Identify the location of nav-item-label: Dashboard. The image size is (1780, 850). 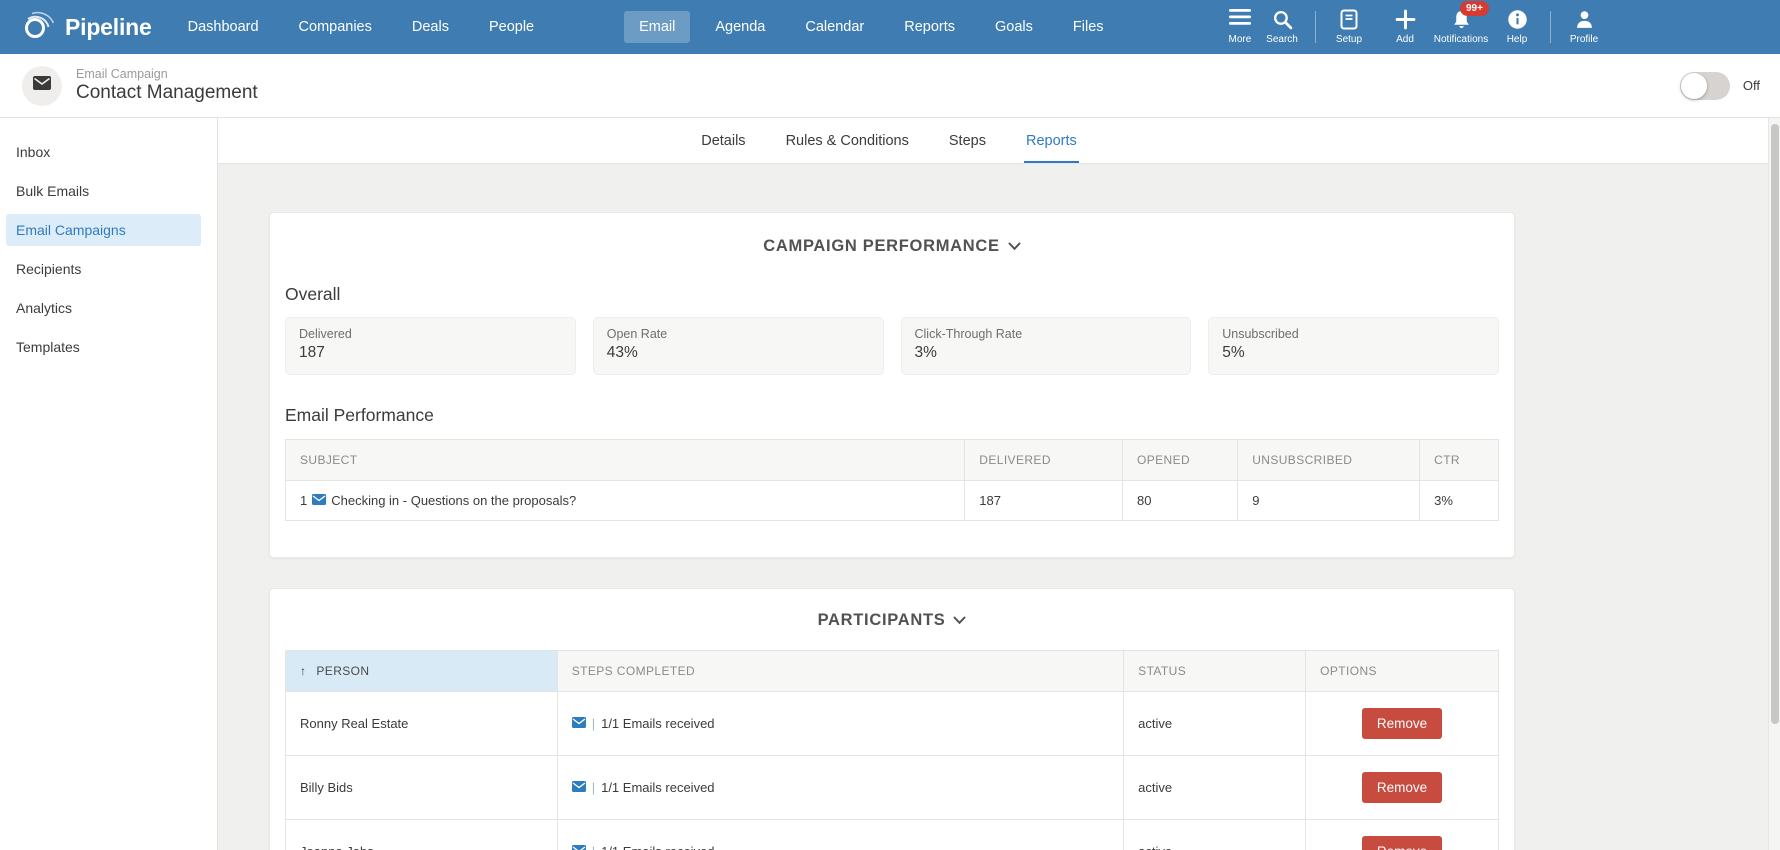
(223, 27).